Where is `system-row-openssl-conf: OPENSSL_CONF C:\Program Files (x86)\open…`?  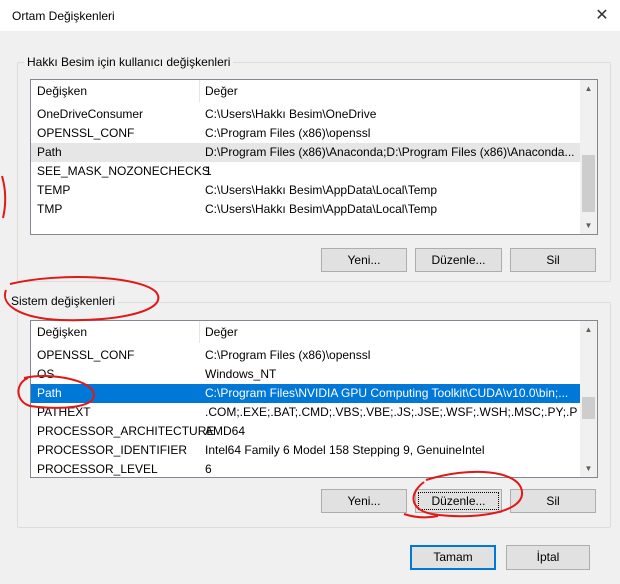
system-row-openssl-conf: OPENSSL_CONF C:\Program Files (x86)\open… is located at coordinates (305, 355).